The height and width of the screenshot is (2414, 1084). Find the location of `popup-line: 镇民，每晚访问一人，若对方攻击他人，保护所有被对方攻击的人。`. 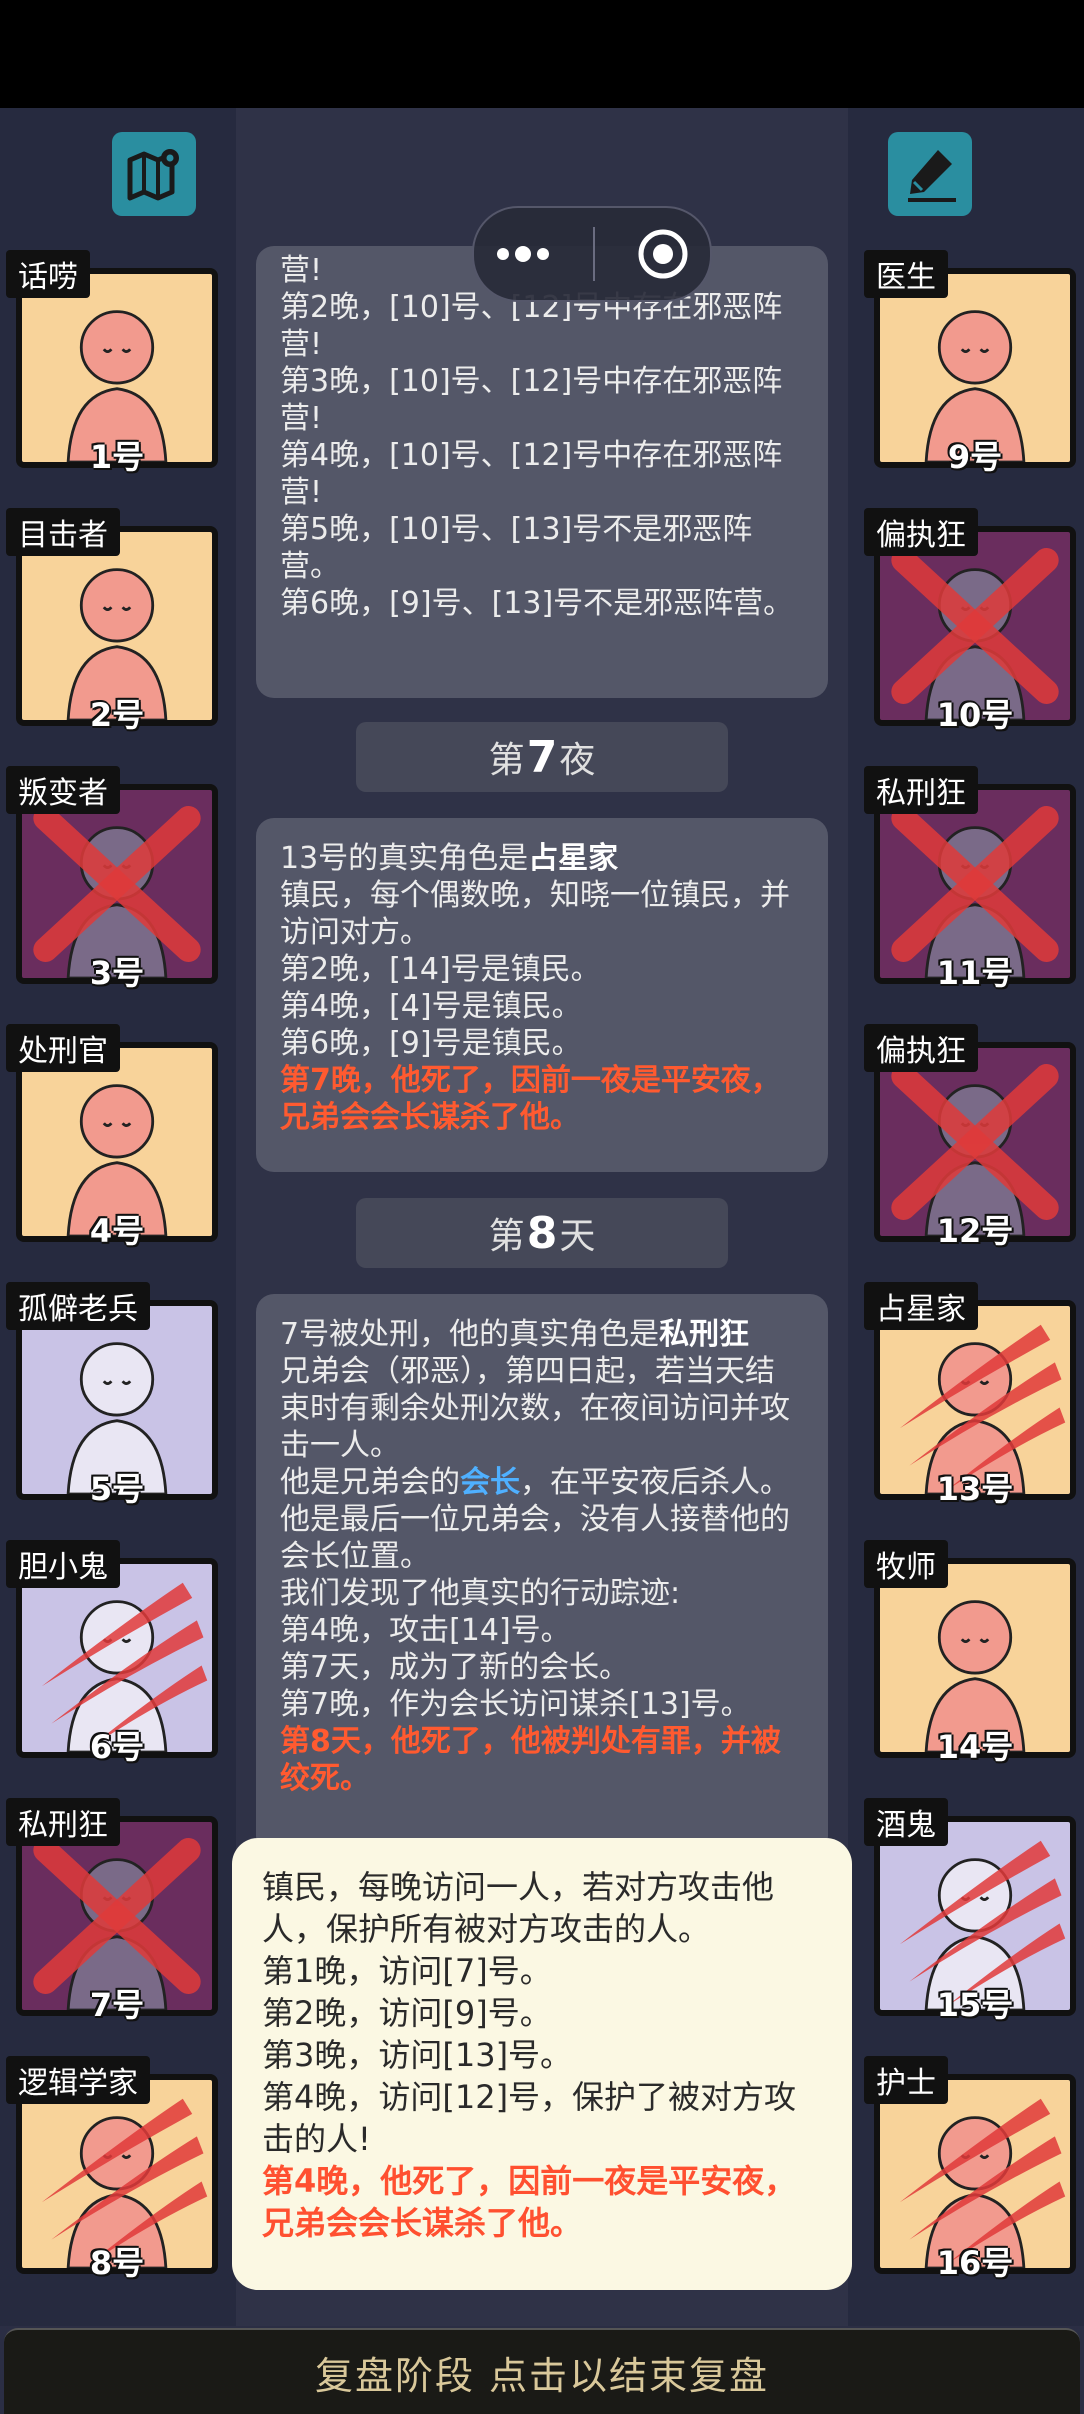

popup-line: 镇民，每晚访问一人，若对方攻击他人，保护所有被对方攻击的人。 is located at coordinates (518, 1908).